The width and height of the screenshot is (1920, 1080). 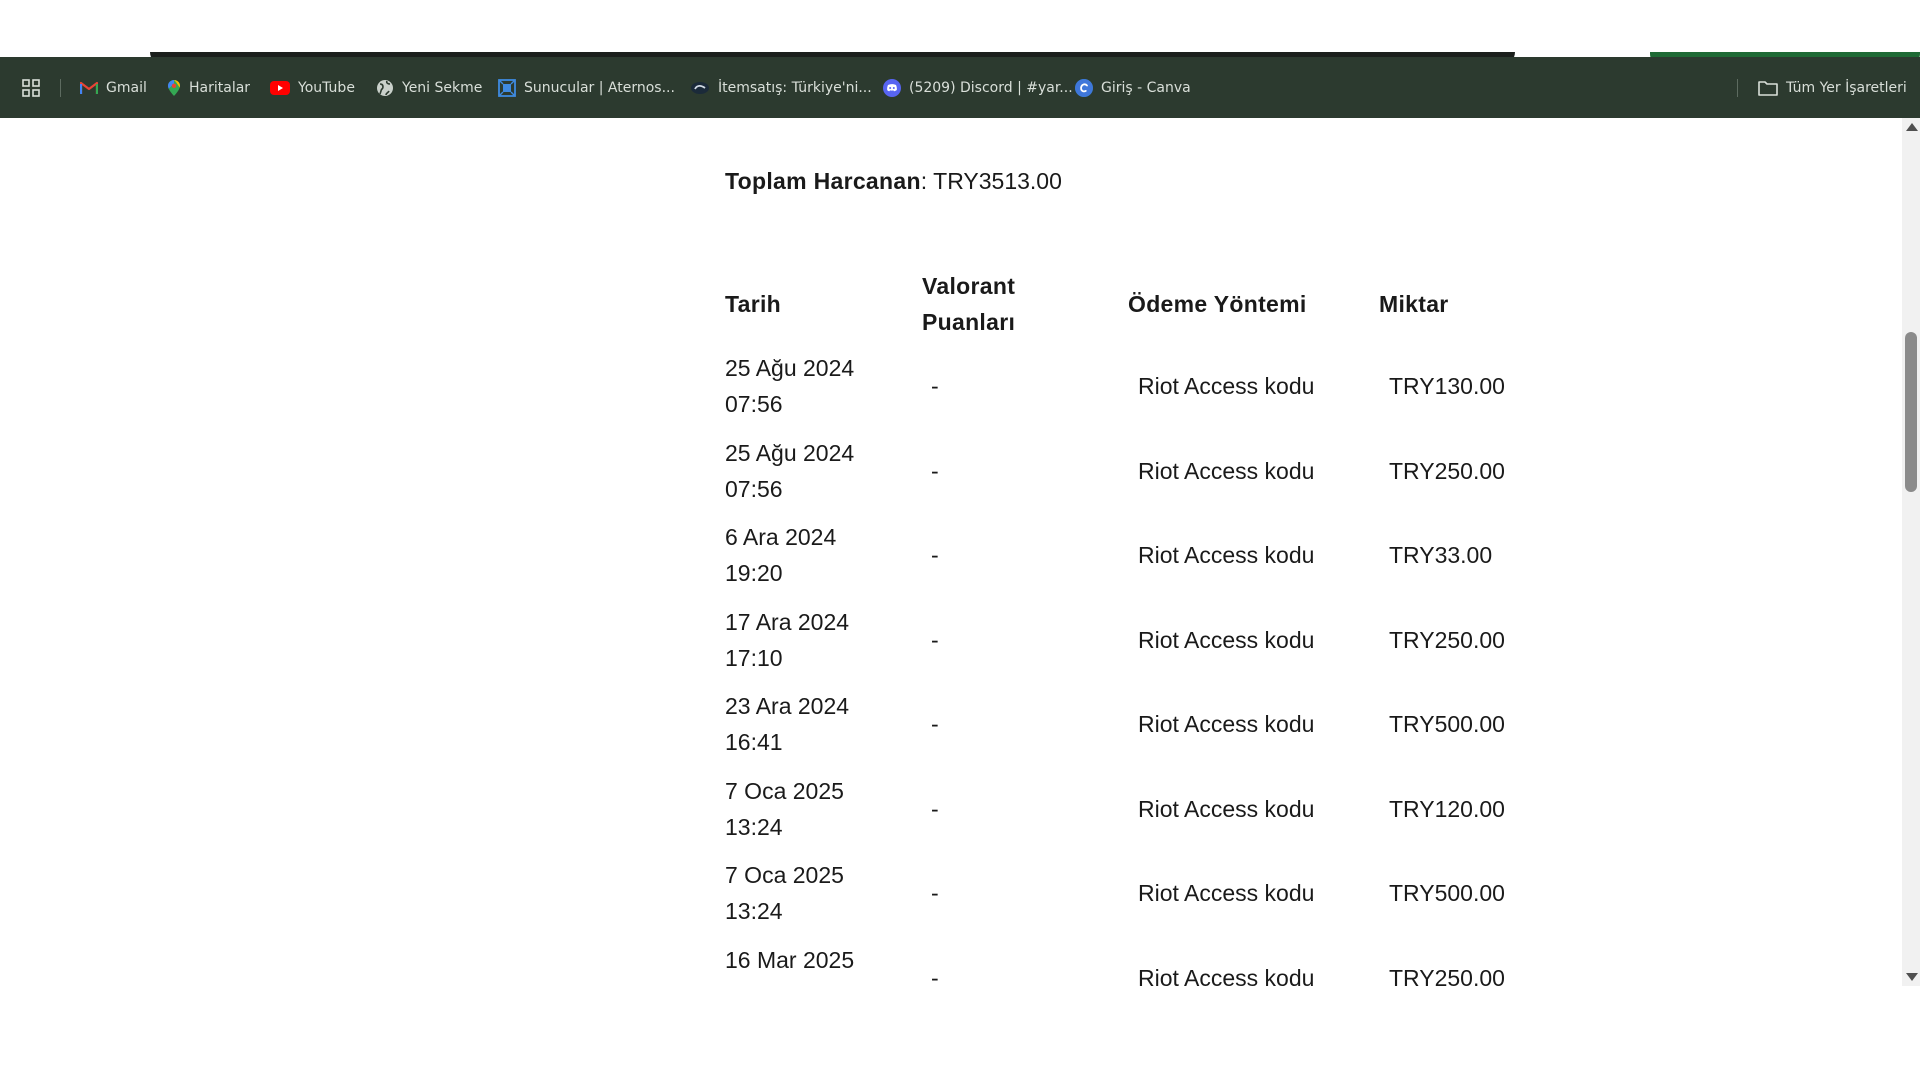 What do you see at coordinates (960, 1033) in the screenshot?
I see `bottom-blank-area` at bounding box center [960, 1033].